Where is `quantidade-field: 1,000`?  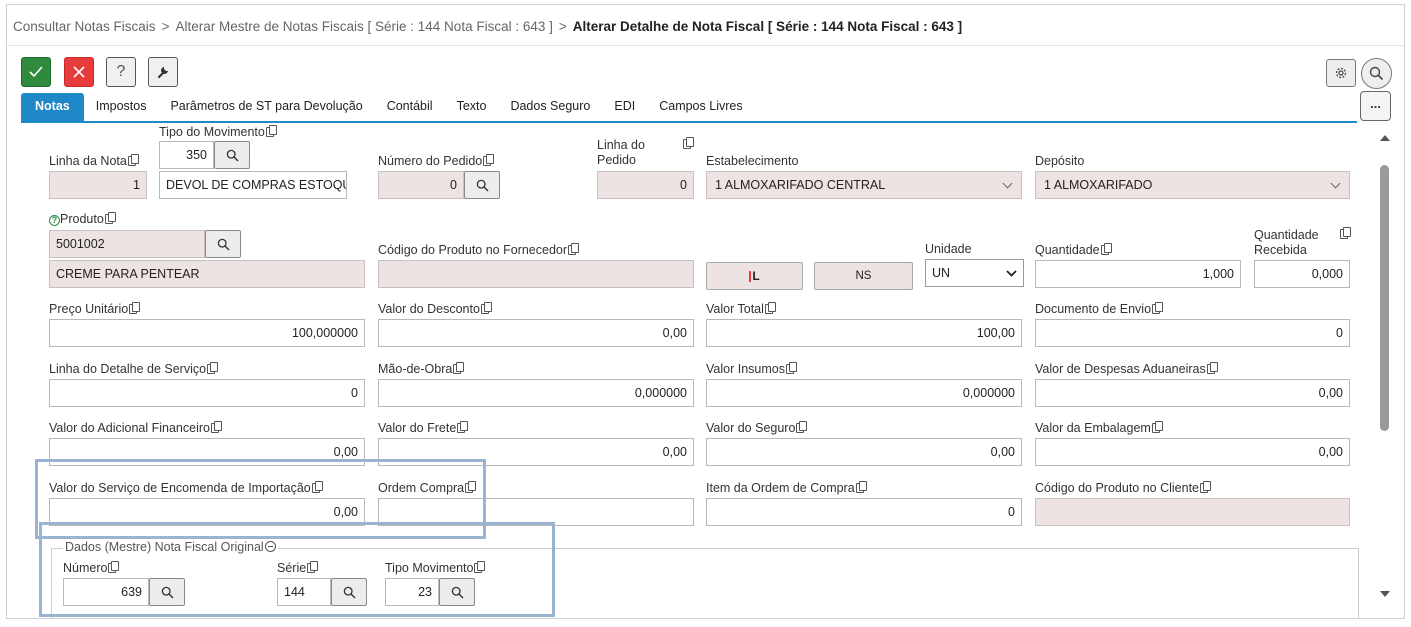
quantidade-field: 1,000 is located at coordinates (1138, 274).